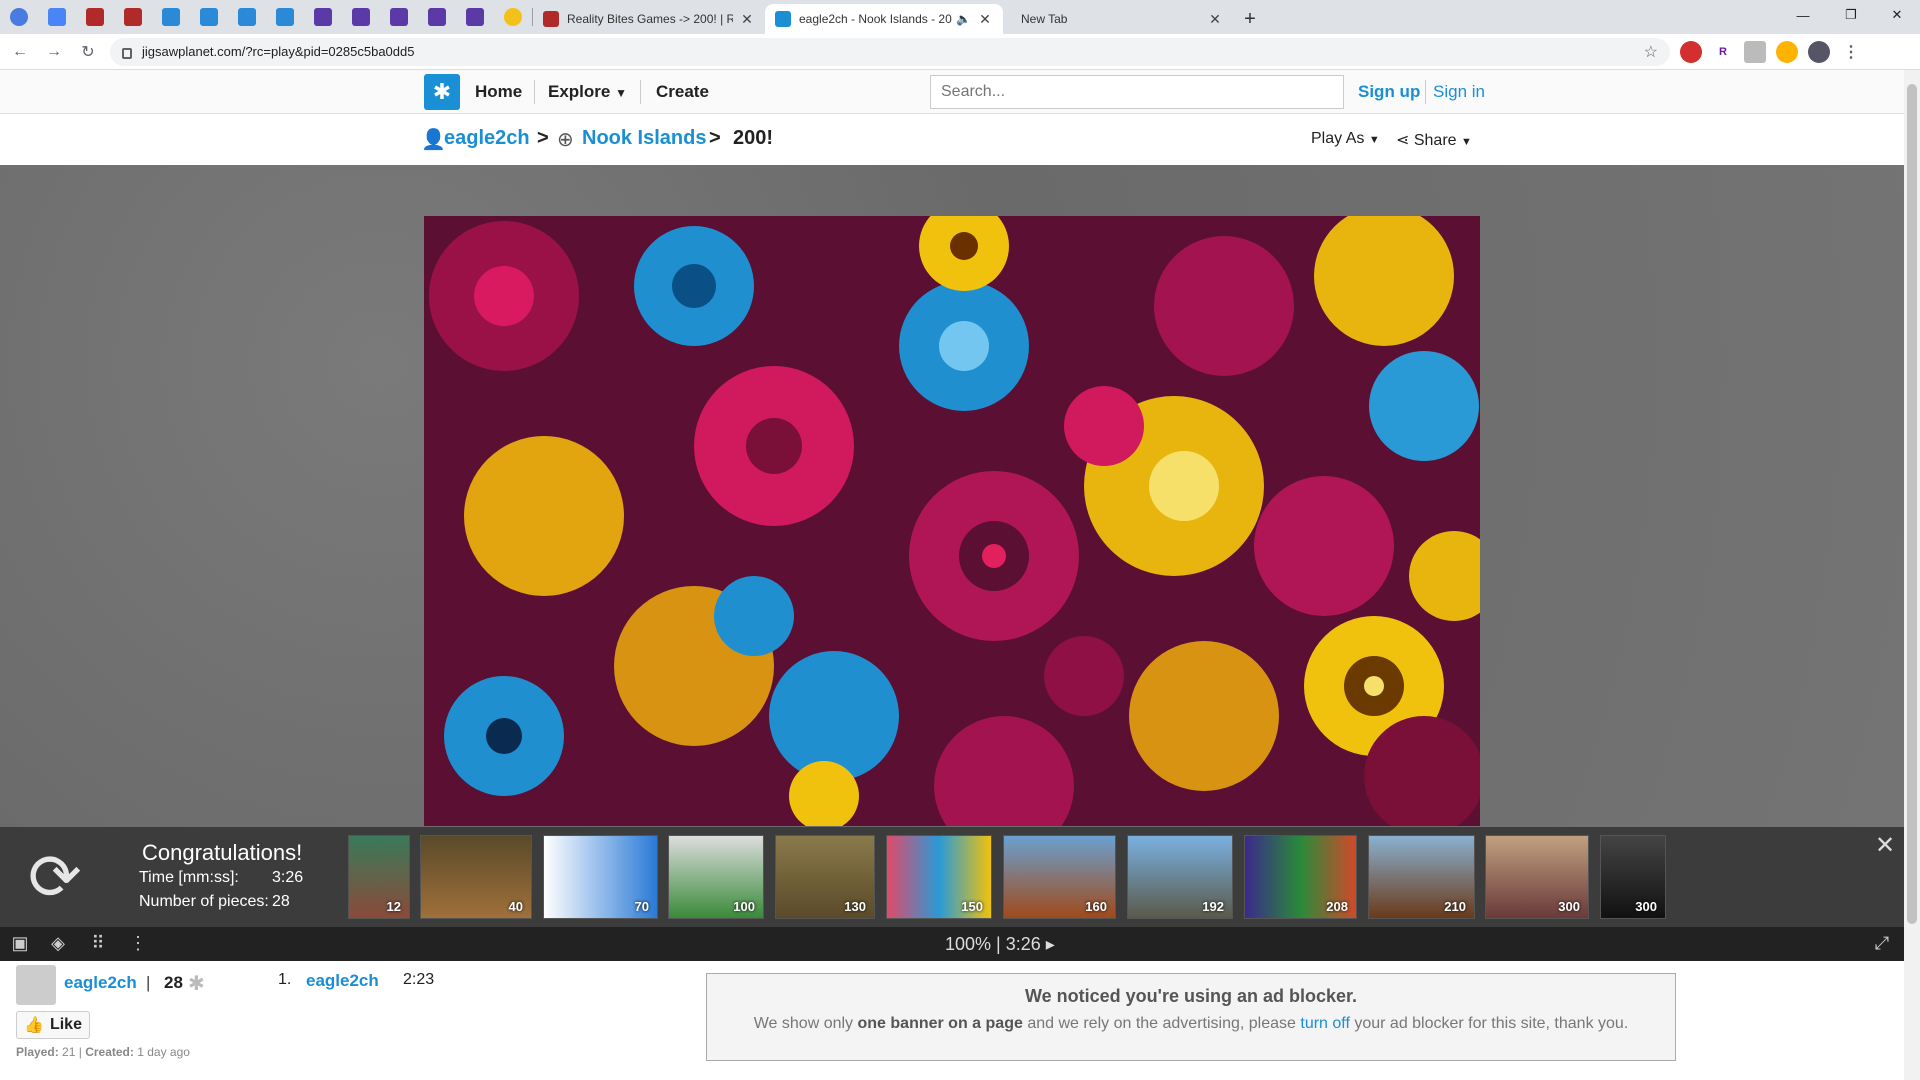 This screenshot has height=1080, width=1920. What do you see at coordinates (1455, 906) in the screenshot?
I see `piece-count: 210` at bounding box center [1455, 906].